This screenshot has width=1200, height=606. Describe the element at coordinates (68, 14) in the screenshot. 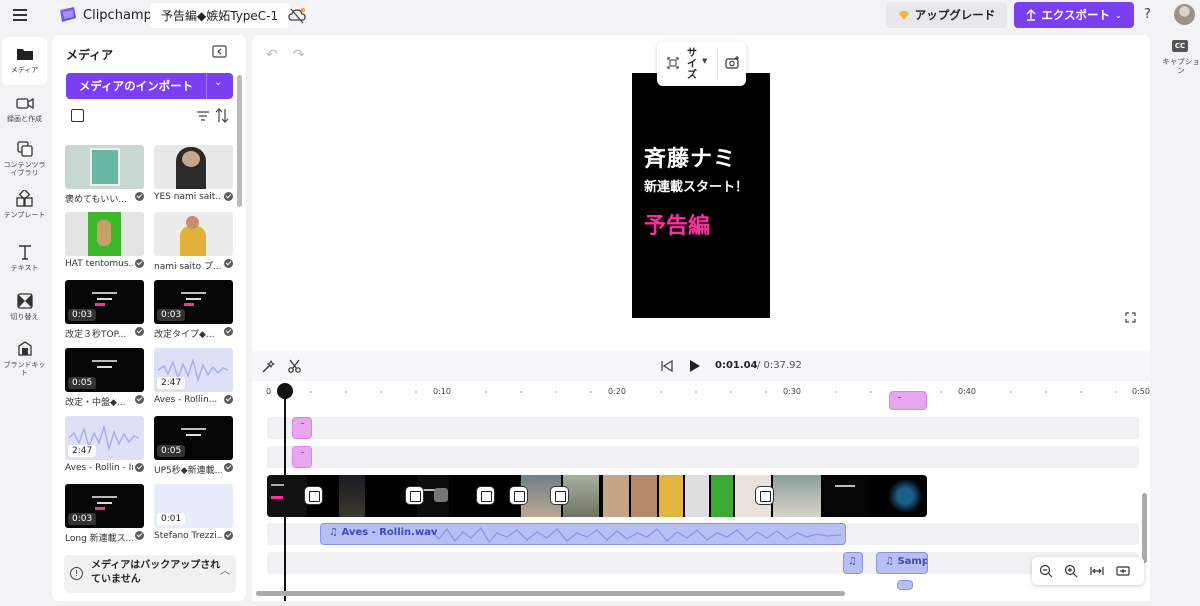

I see `clipchamp-logo-icon` at that location.